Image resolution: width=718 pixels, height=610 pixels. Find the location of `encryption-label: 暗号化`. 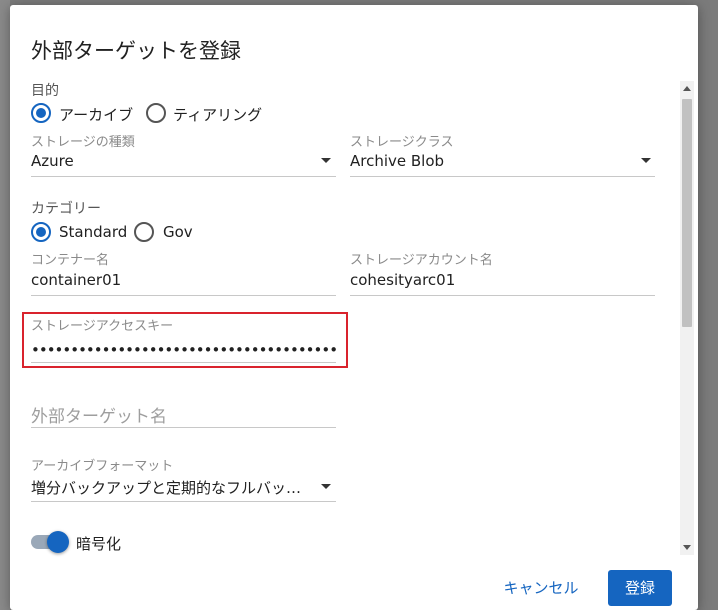

encryption-label: 暗号化 is located at coordinates (99, 544).